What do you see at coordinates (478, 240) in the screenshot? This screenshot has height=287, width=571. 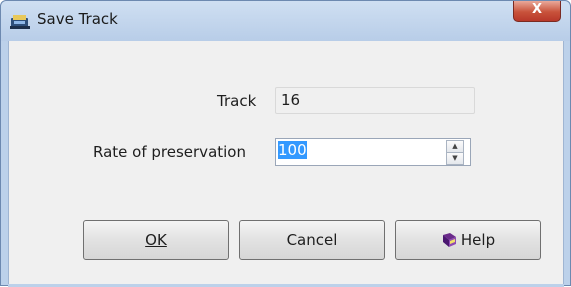 I see `help-label: Help` at bounding box center [478, 240].